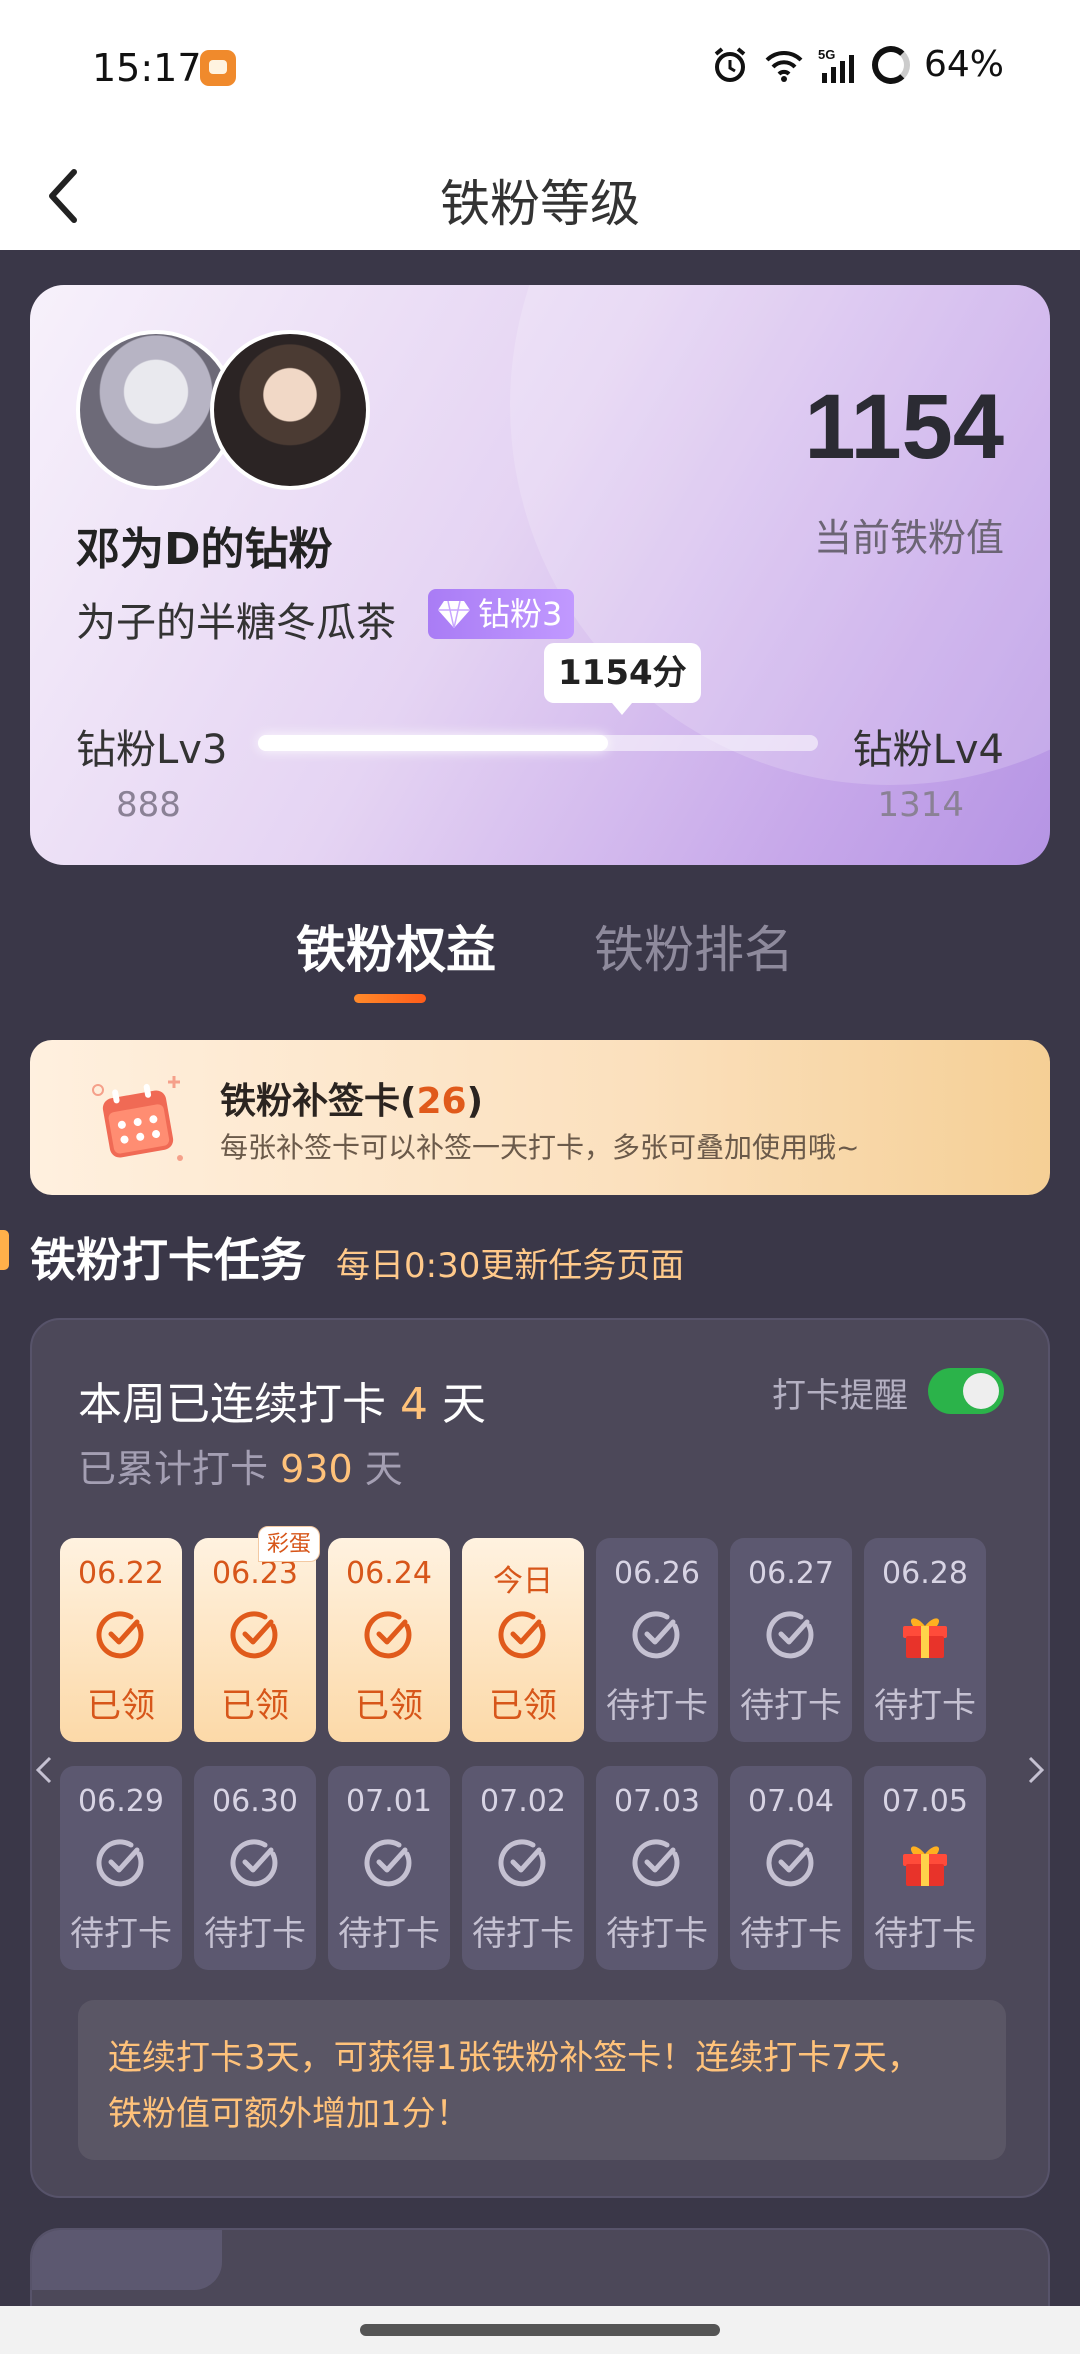  I want to click on checkin-day-tile: 07.05 待打卡, so click(925, 1868).